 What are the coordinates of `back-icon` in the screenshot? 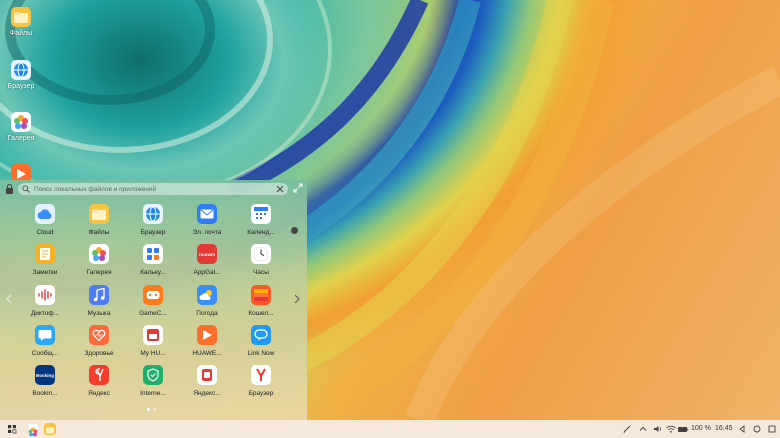 It's located at (742, 429).